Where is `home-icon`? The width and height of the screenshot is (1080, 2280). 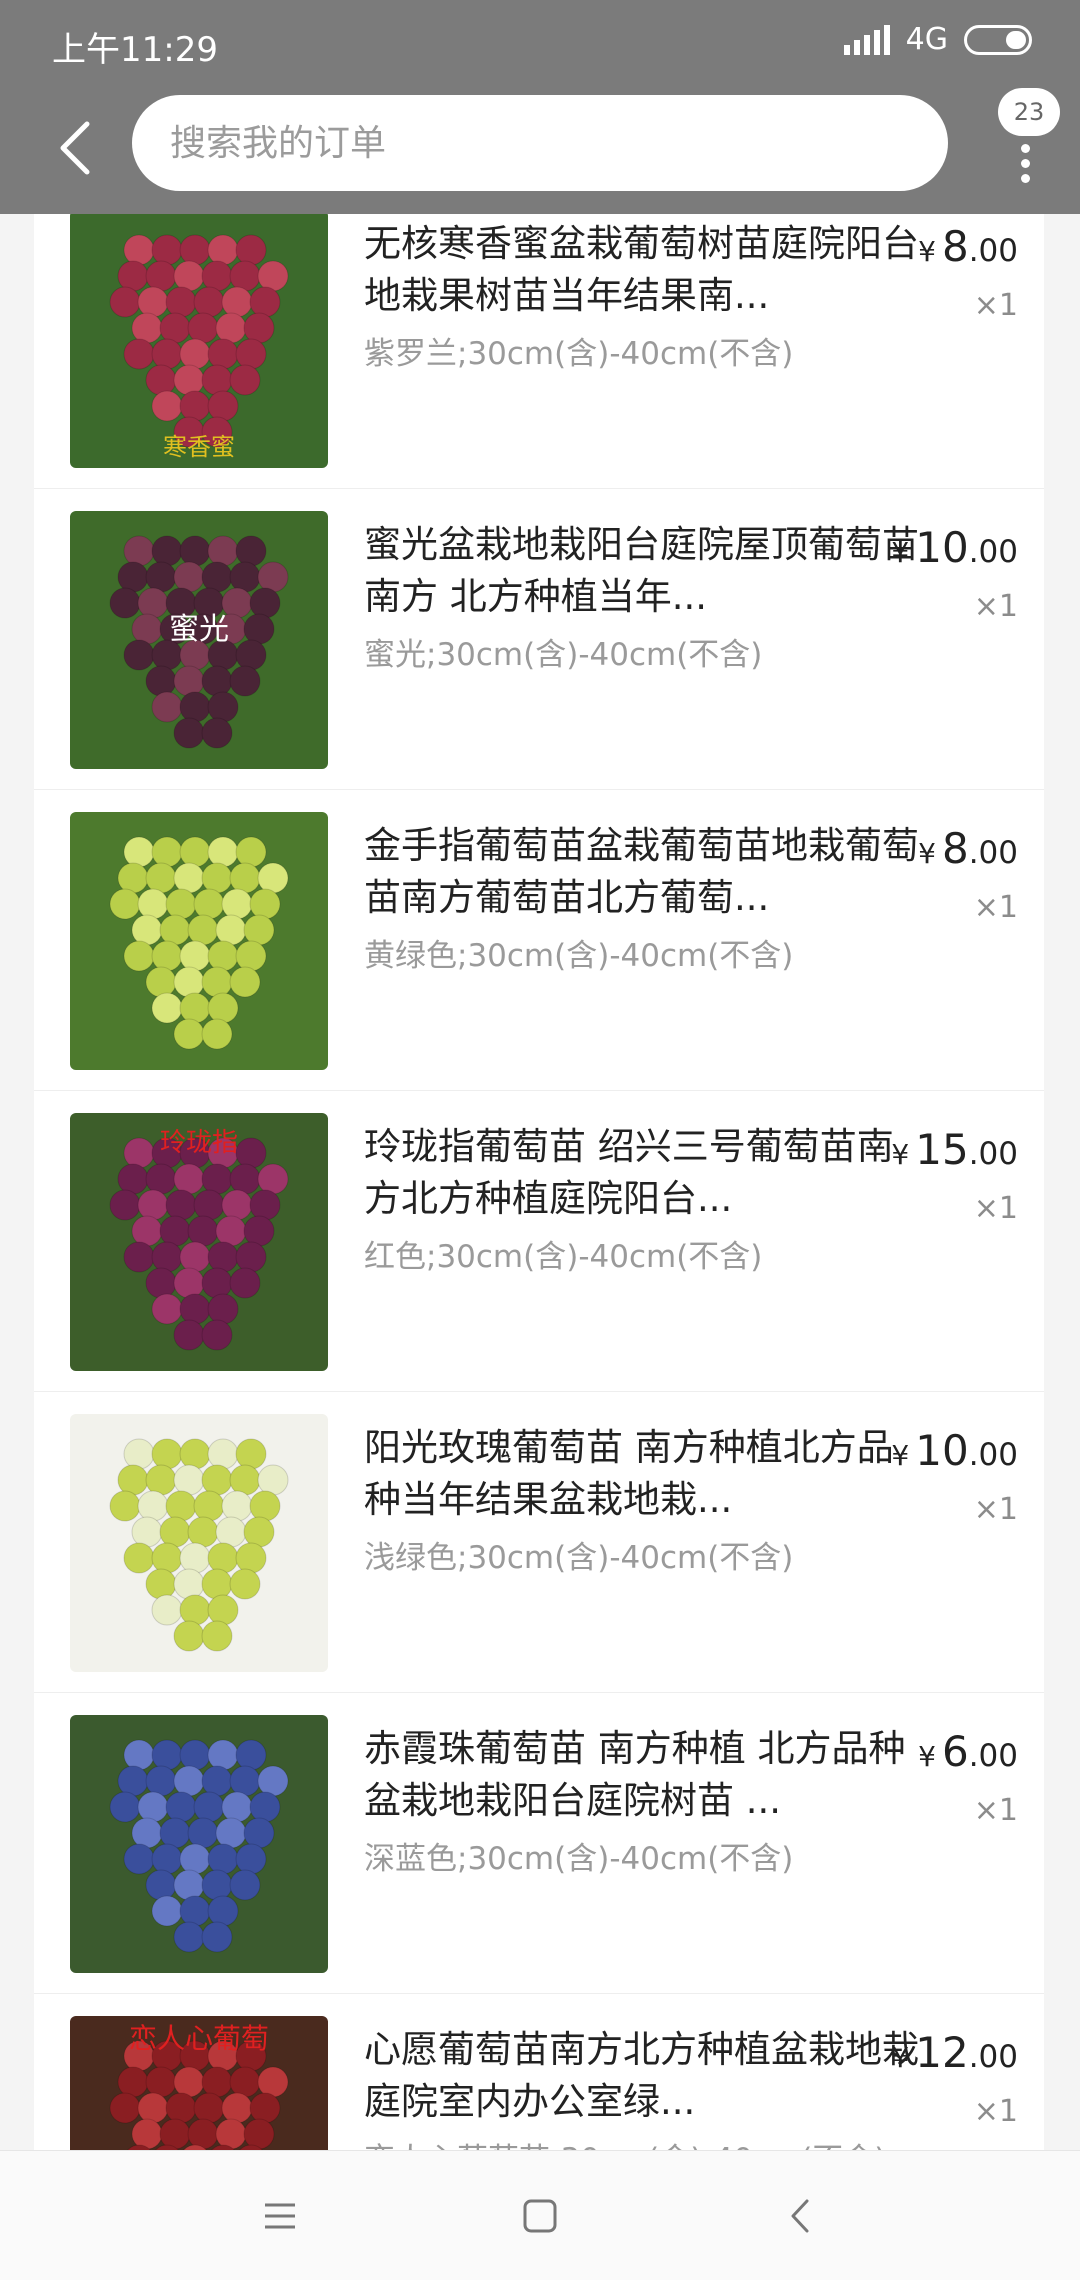
home-icon is located at coordinates (540, 2215).